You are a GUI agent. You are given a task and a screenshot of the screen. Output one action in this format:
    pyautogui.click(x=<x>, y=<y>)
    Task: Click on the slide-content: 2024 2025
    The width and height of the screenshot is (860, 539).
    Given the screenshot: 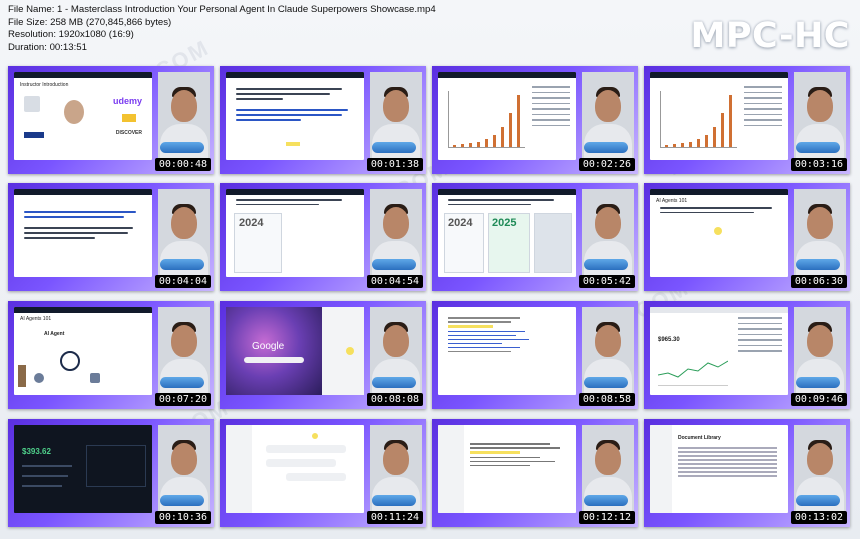 What is the action you would take?
    pyautogui.click(x=507, y=233)
    